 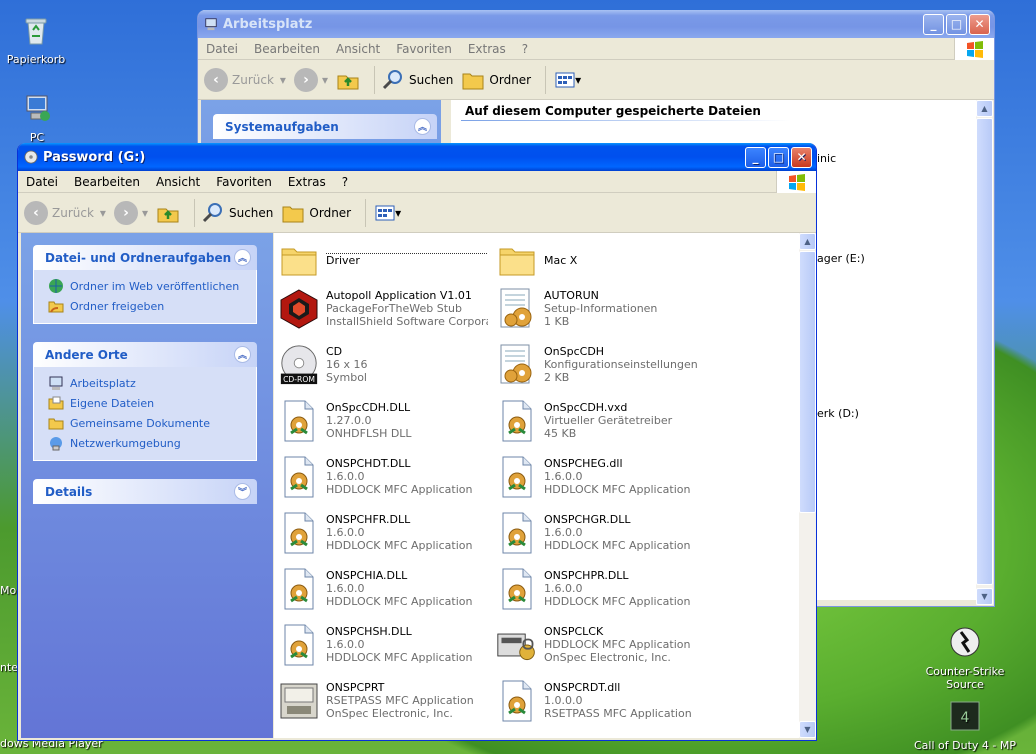 What do you see at coordinates (385, 421) in the screenshot?
I see `file-item: OnSpcCDH.DLL 1.27.0.0 ONHDFLSH DLL` at bounding box center [385, 421].